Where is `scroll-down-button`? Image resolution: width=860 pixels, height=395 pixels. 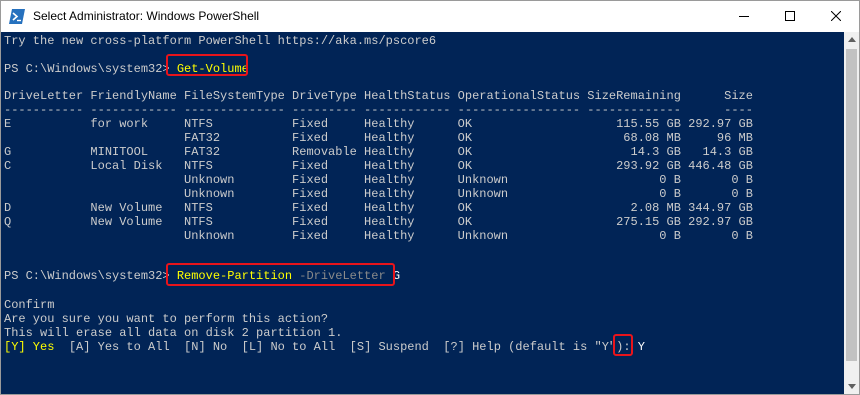
scroll-down-button is located at coordinates (851, 386).